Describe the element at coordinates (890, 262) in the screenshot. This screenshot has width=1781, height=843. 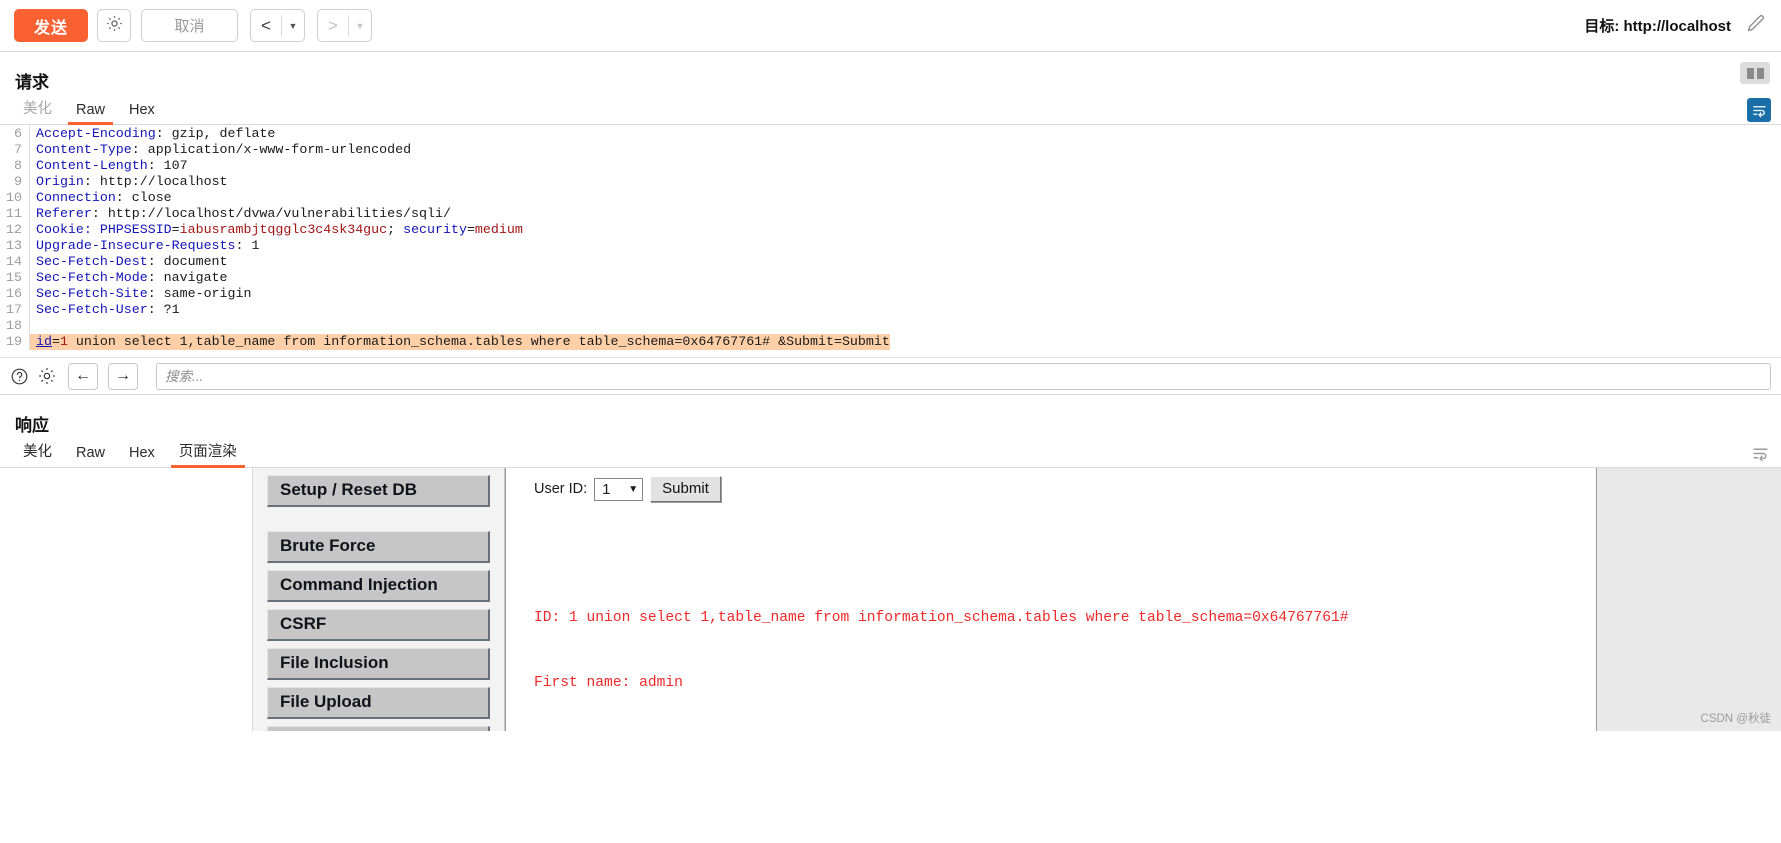
I see `code-line: 14 Sec-Fetch-Dest: document` at that location.